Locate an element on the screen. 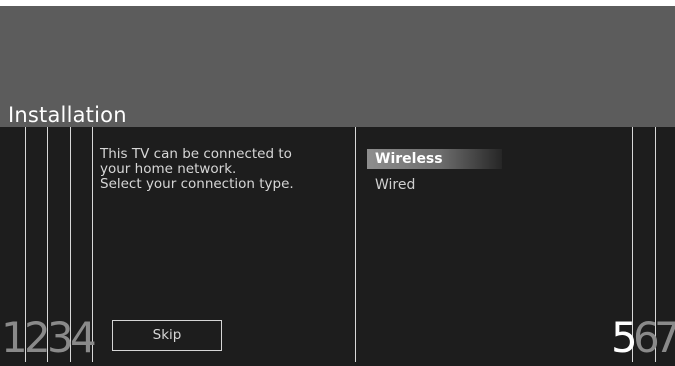 The width and height of the screenshot is (675, 366). guide-number-2: 2 is located at coordinates (37, 337).